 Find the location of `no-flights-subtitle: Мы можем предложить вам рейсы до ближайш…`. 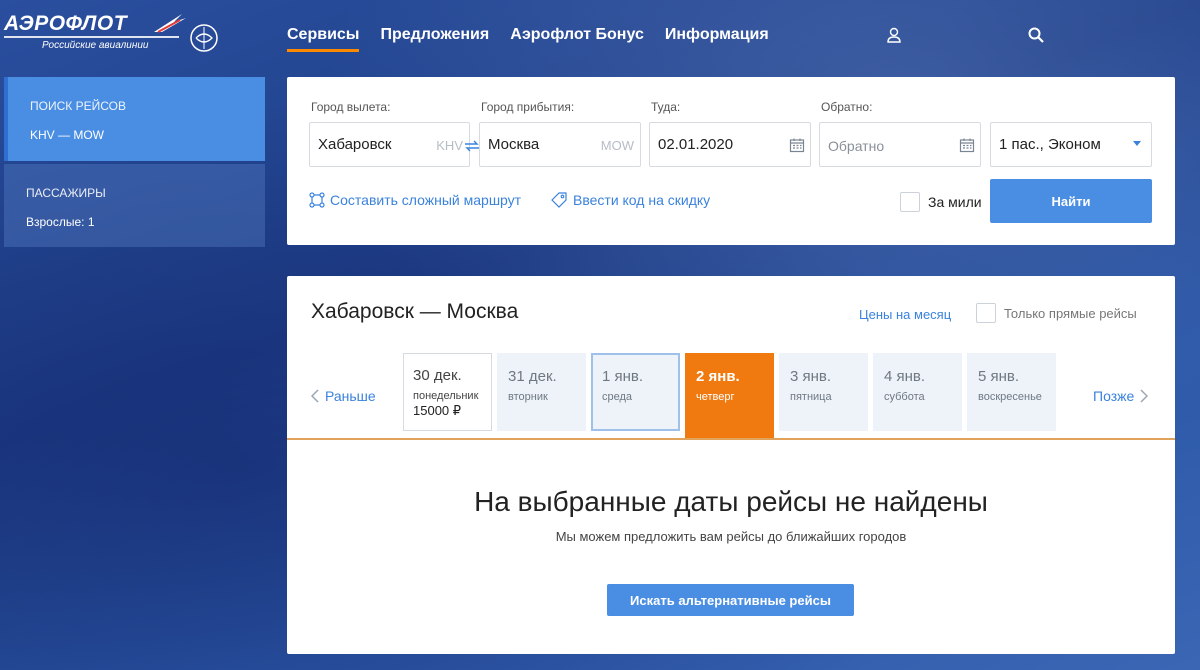

no-flights-subtitle: Мы можем предложить вам рейсы до ближайш… is located at coordinates (731, 536).